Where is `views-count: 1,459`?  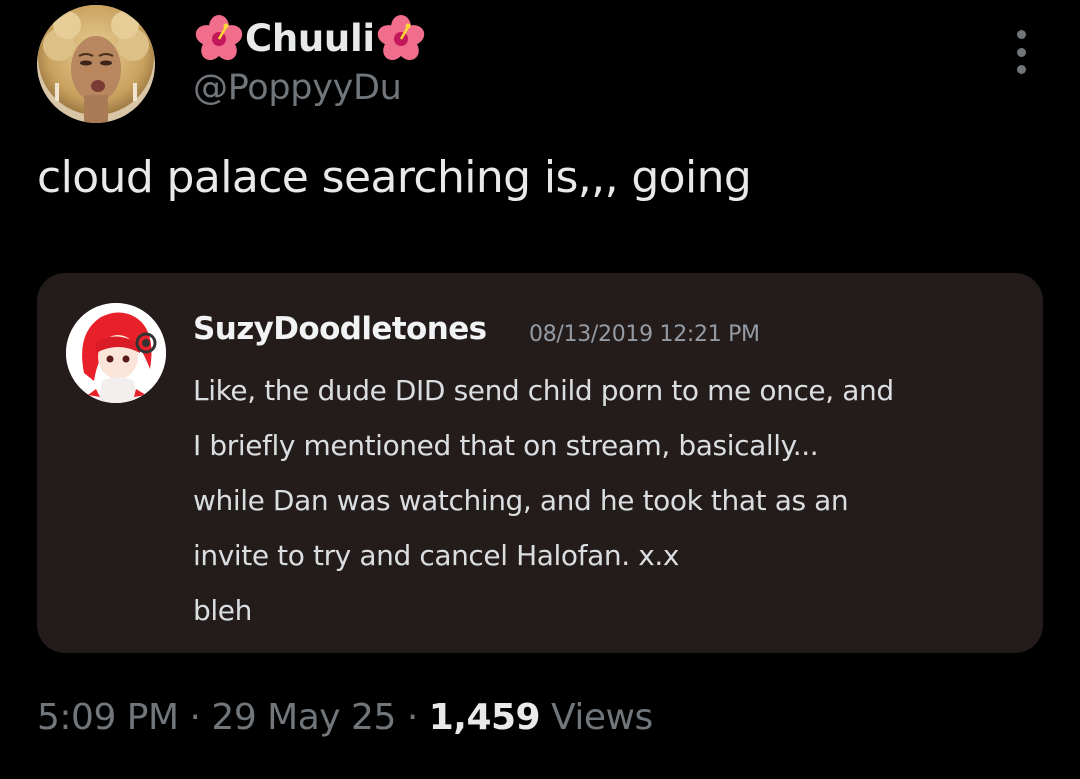
views-count: 1,459 is located at coordinates (485, 717).